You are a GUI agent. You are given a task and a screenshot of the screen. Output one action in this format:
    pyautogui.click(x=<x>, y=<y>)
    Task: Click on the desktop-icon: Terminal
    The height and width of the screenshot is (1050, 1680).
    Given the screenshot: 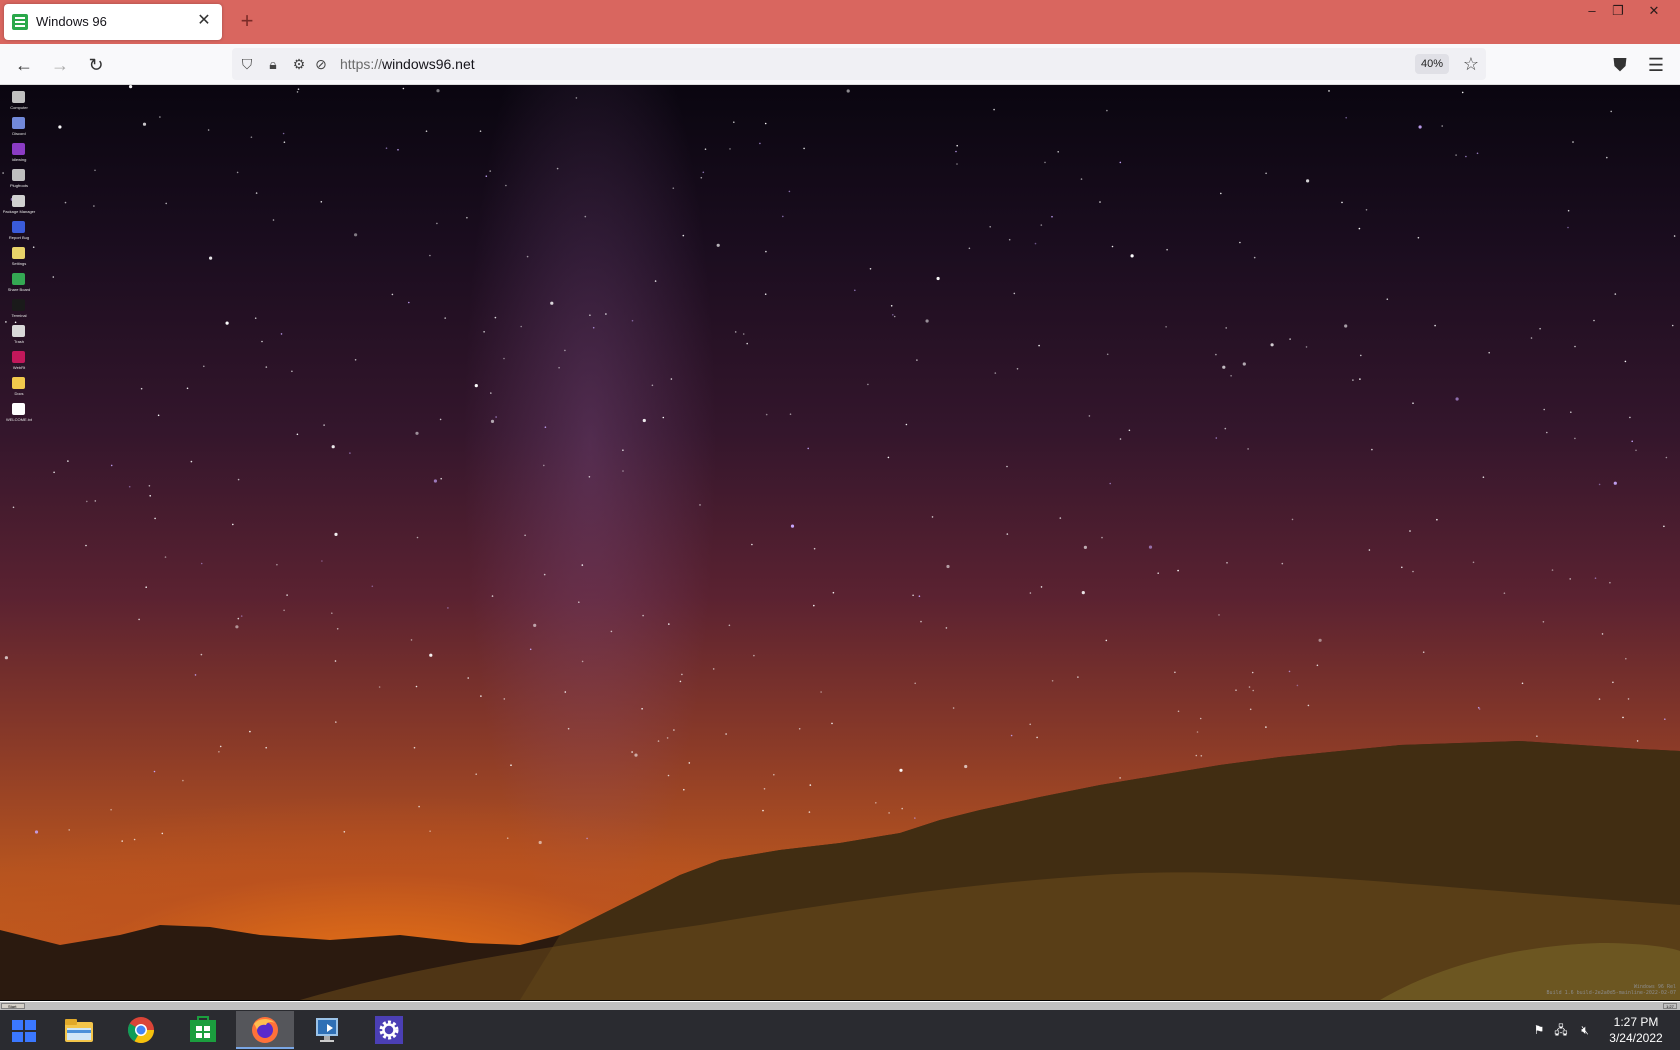 What is the action you would take?
    pyautogui.click(x=19, y=310)
    